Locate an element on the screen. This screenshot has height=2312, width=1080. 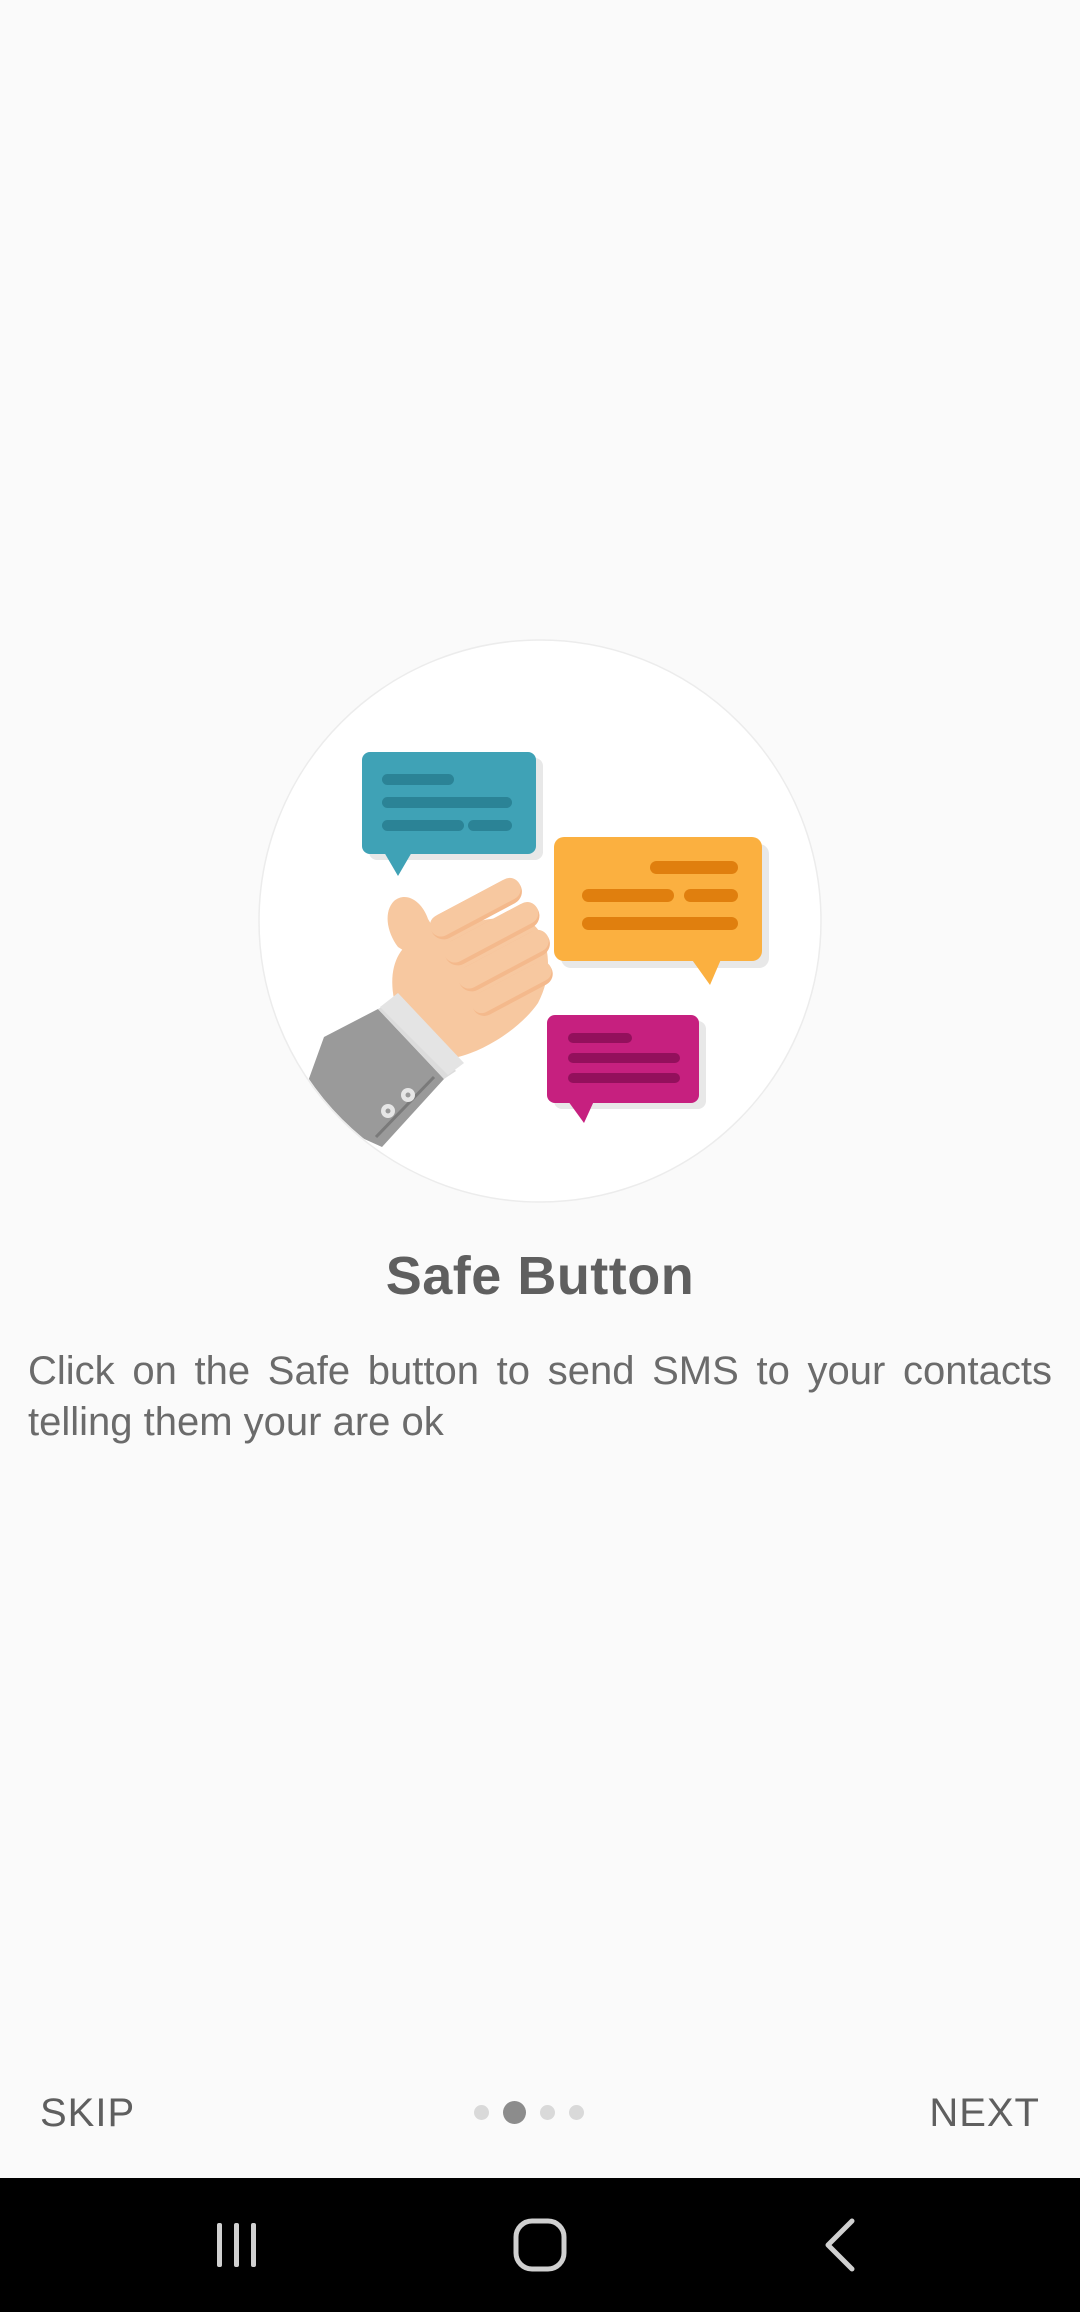
orange-chat-bubble-icon is located at coordinates (661, 911).